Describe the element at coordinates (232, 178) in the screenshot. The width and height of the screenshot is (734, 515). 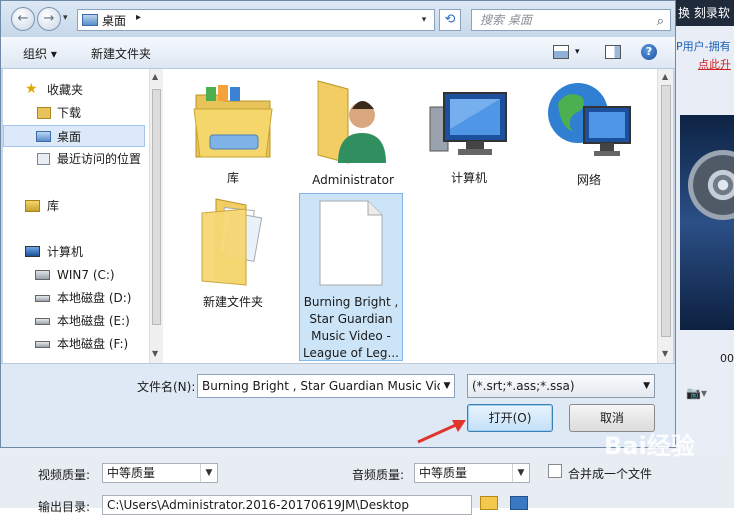
I see `file-name: 库` at that location.